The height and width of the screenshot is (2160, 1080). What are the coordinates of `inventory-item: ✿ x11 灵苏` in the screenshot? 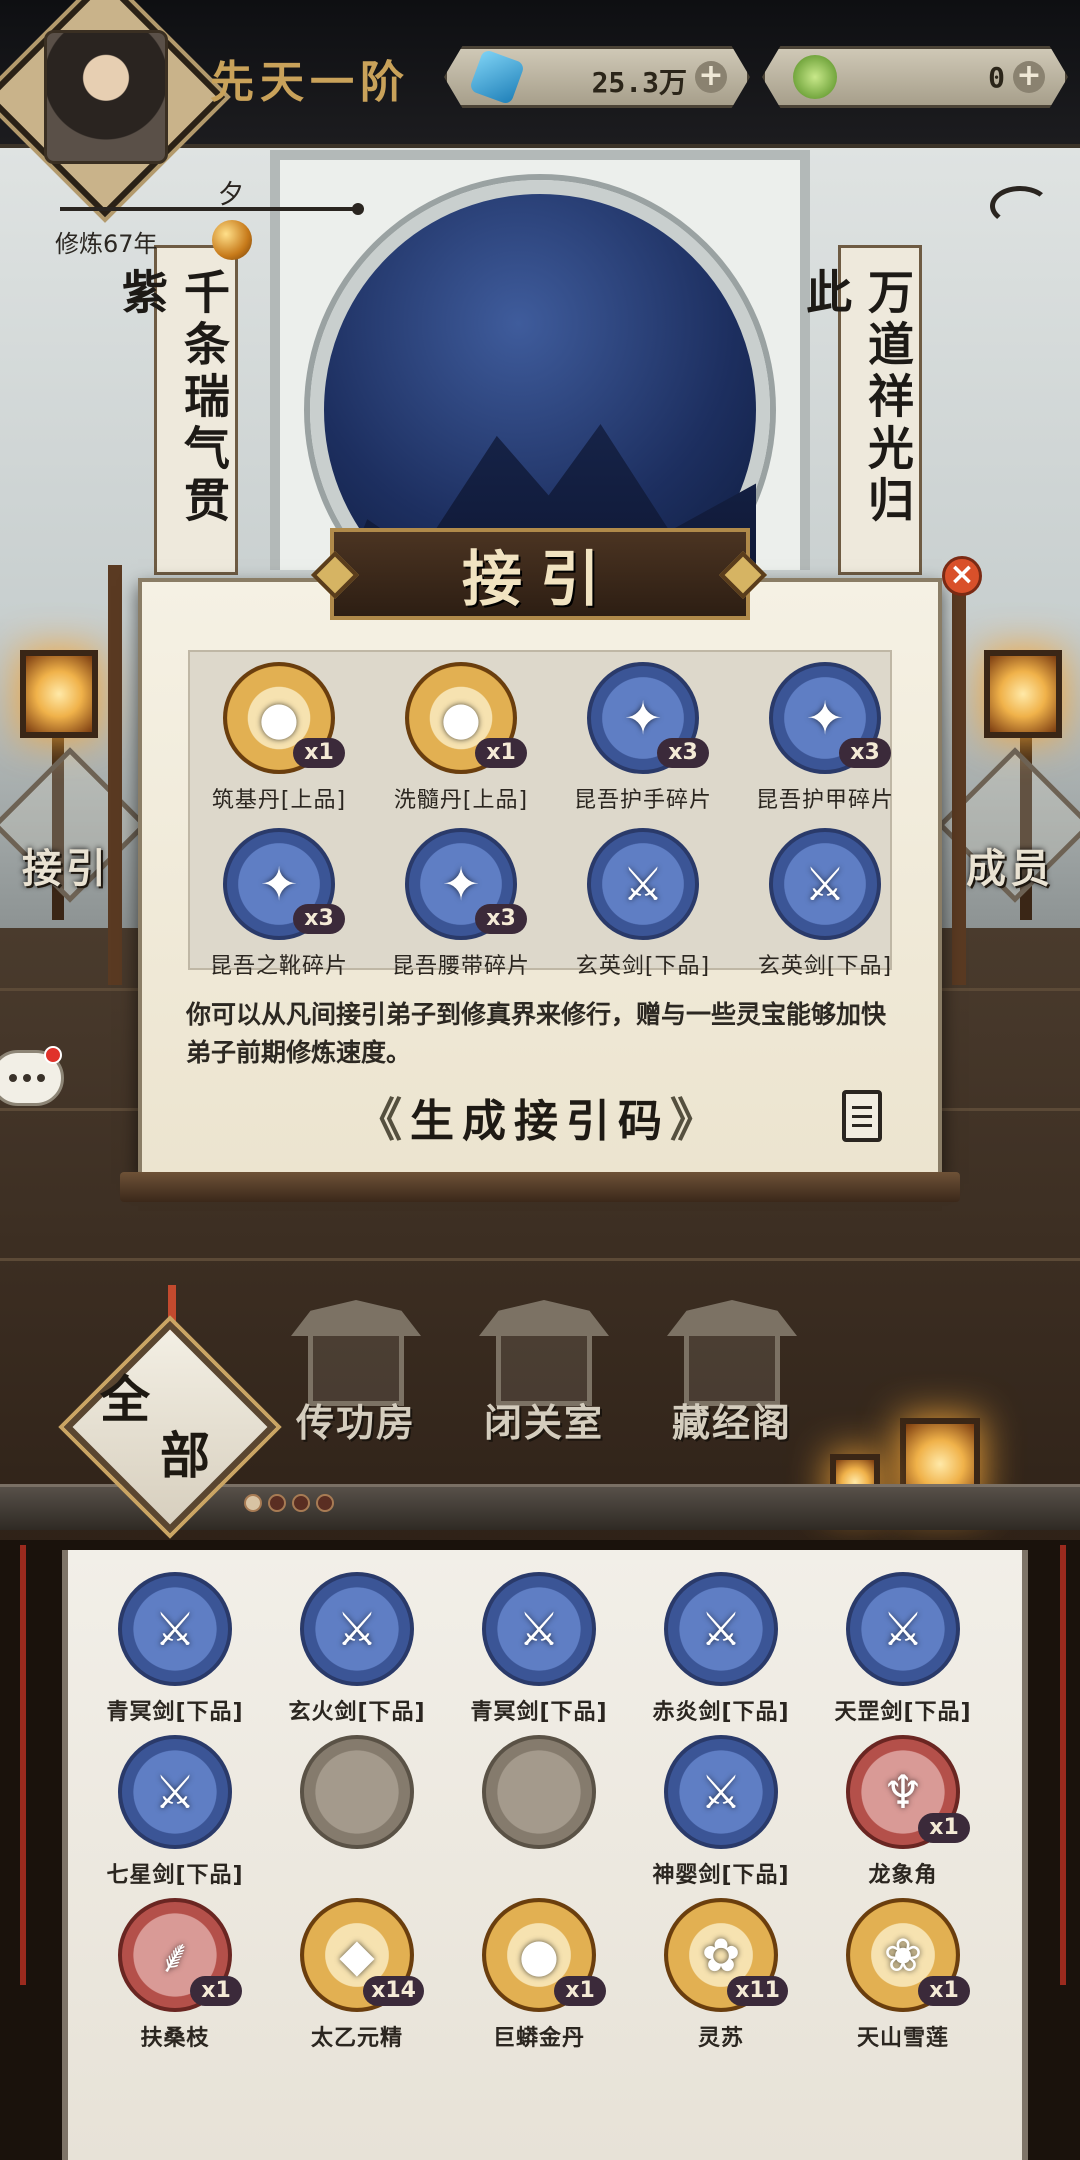 It's located at (721, 1979).